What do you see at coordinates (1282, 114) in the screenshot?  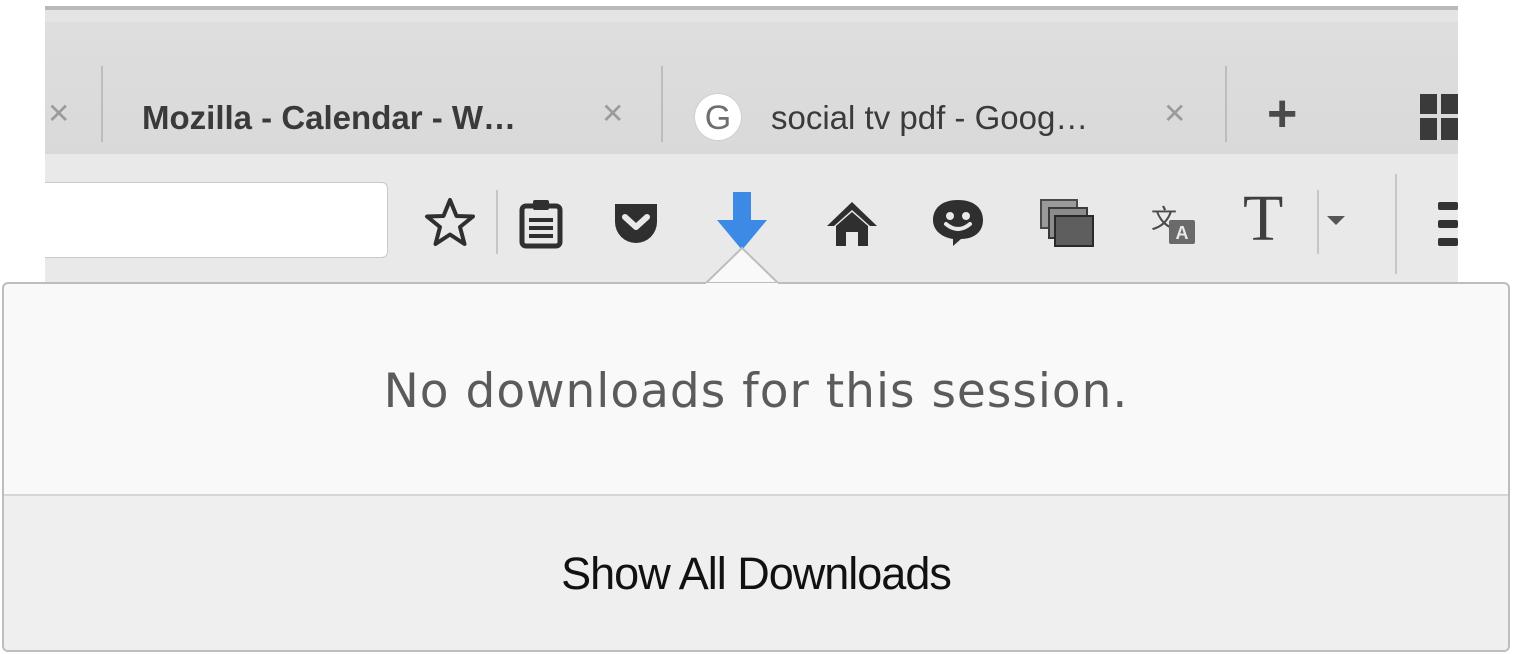 I see `new-tab-button: +` at bounding box center [1282, 114].